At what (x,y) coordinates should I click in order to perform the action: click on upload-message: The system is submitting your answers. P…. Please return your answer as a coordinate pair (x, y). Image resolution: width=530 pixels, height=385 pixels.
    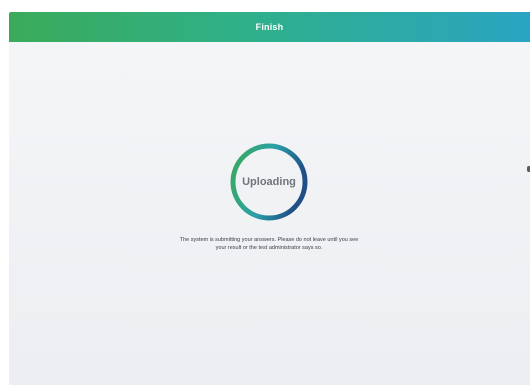
    Looking at the image, I should click on (269, 244).